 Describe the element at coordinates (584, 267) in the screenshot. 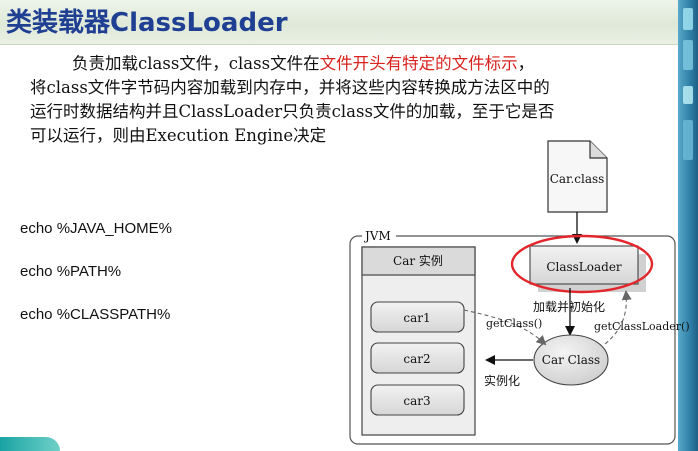

I see `classloader-label: ClassLoader` at that location.